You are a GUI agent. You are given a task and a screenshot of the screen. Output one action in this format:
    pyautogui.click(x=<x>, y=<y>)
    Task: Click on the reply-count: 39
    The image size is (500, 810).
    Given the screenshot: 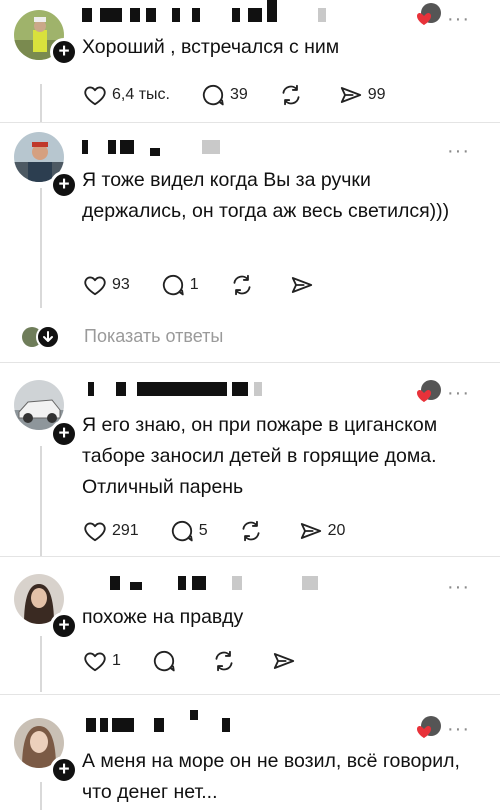 What is the action you would take?
    pyautogui.click(x=238, y=94)
    